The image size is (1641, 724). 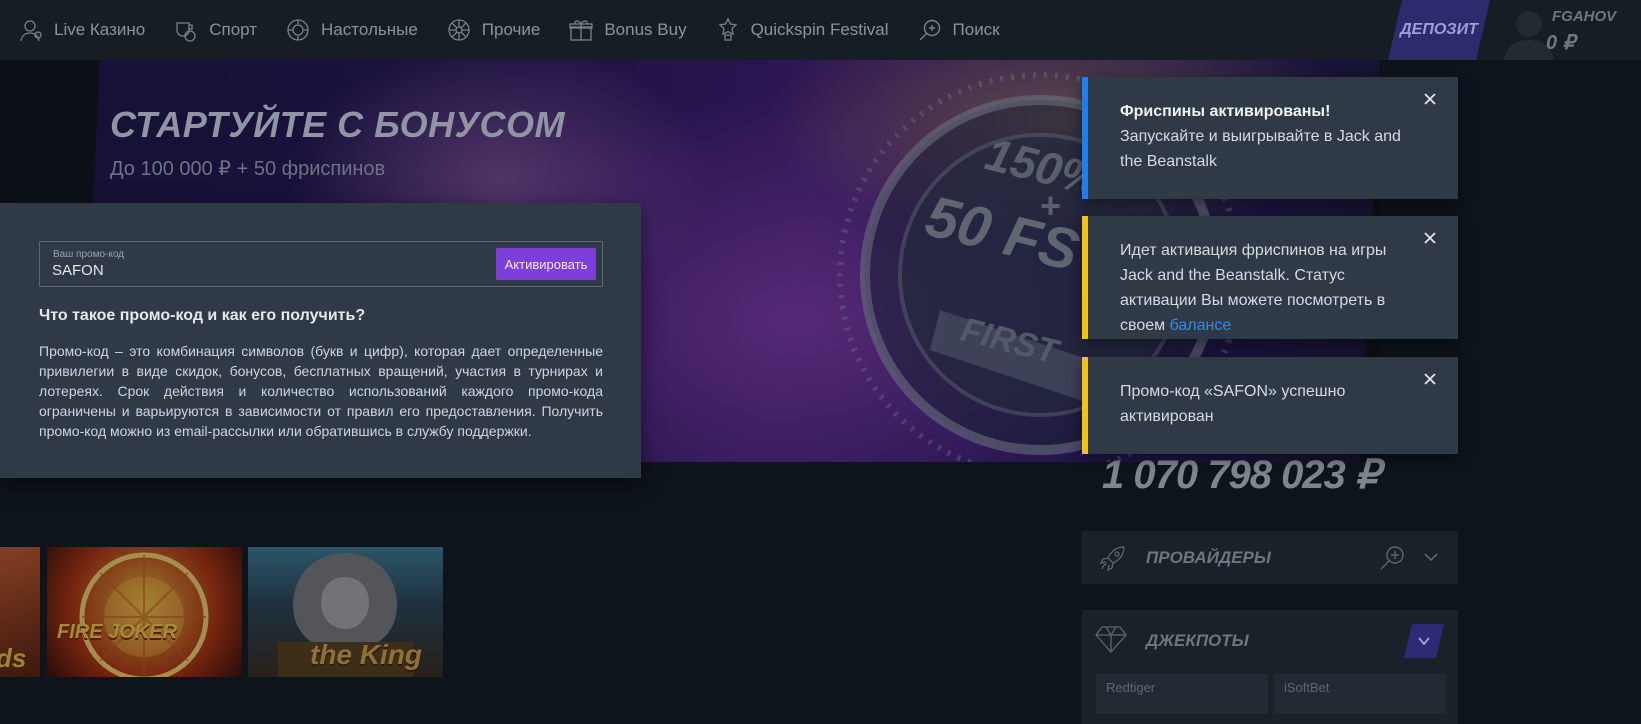 I want to click on game-tile: FIRE JOKER, so click(x=144, y=612).